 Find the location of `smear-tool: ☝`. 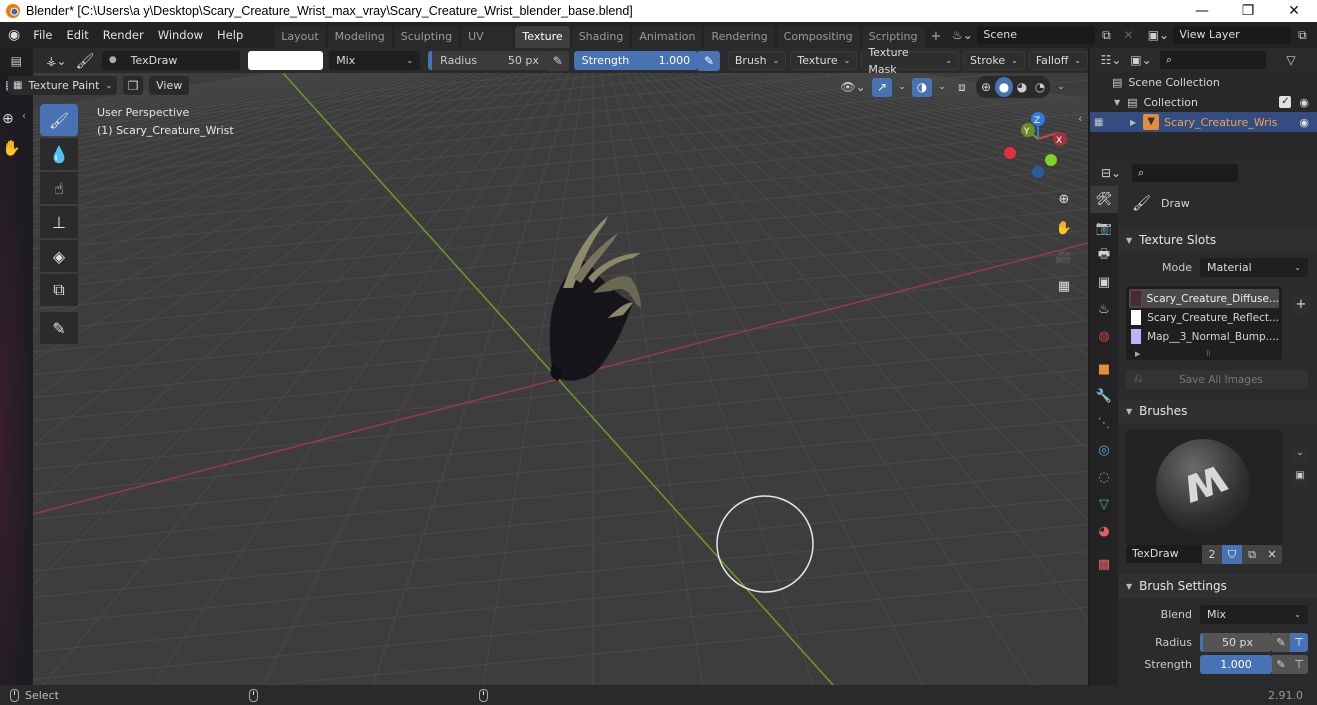

smear-tool: ☝ is located at coordinates (59, 188).